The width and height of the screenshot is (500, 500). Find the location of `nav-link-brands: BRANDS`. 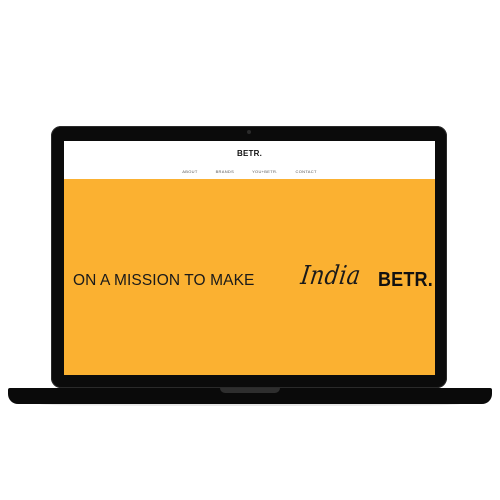

nav-link-brands: BRANDS is located at coordinates (225, 171).